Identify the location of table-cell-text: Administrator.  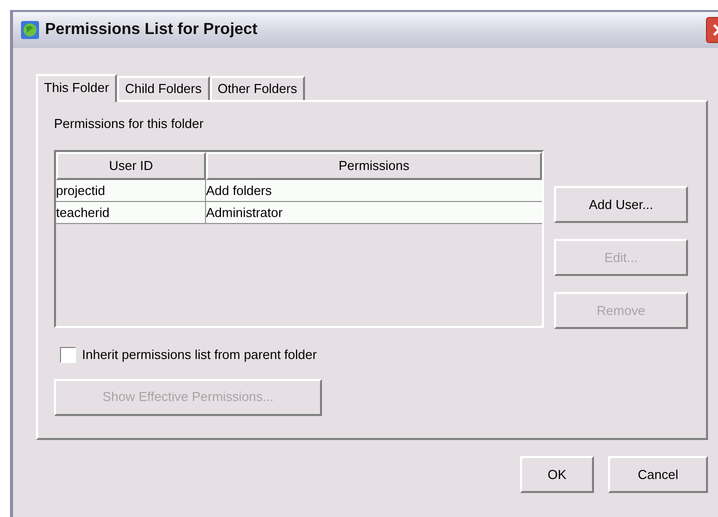
(245, 213).